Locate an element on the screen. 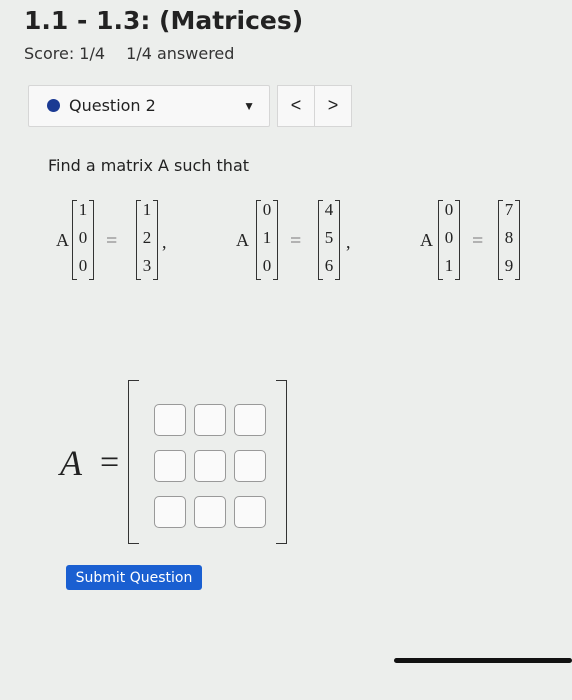 Image resolution: width=572 pixels, height=700 pixels. vector-entry: 2 is located at coordinates (147, 237).